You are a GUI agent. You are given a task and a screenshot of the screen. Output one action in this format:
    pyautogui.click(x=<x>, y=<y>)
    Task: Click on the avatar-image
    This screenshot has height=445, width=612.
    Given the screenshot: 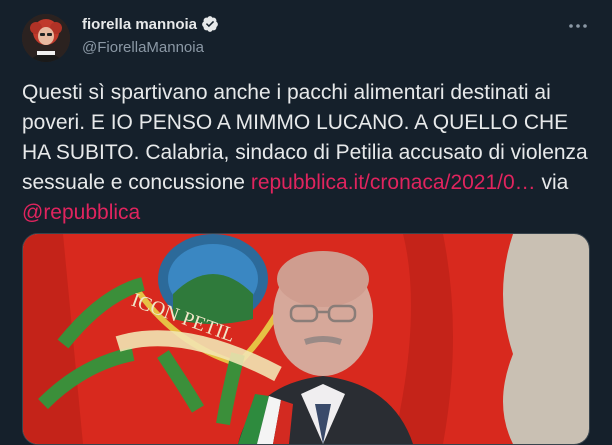 What is the action you would take?
    pyautogui.click(x=46, y=38)
    